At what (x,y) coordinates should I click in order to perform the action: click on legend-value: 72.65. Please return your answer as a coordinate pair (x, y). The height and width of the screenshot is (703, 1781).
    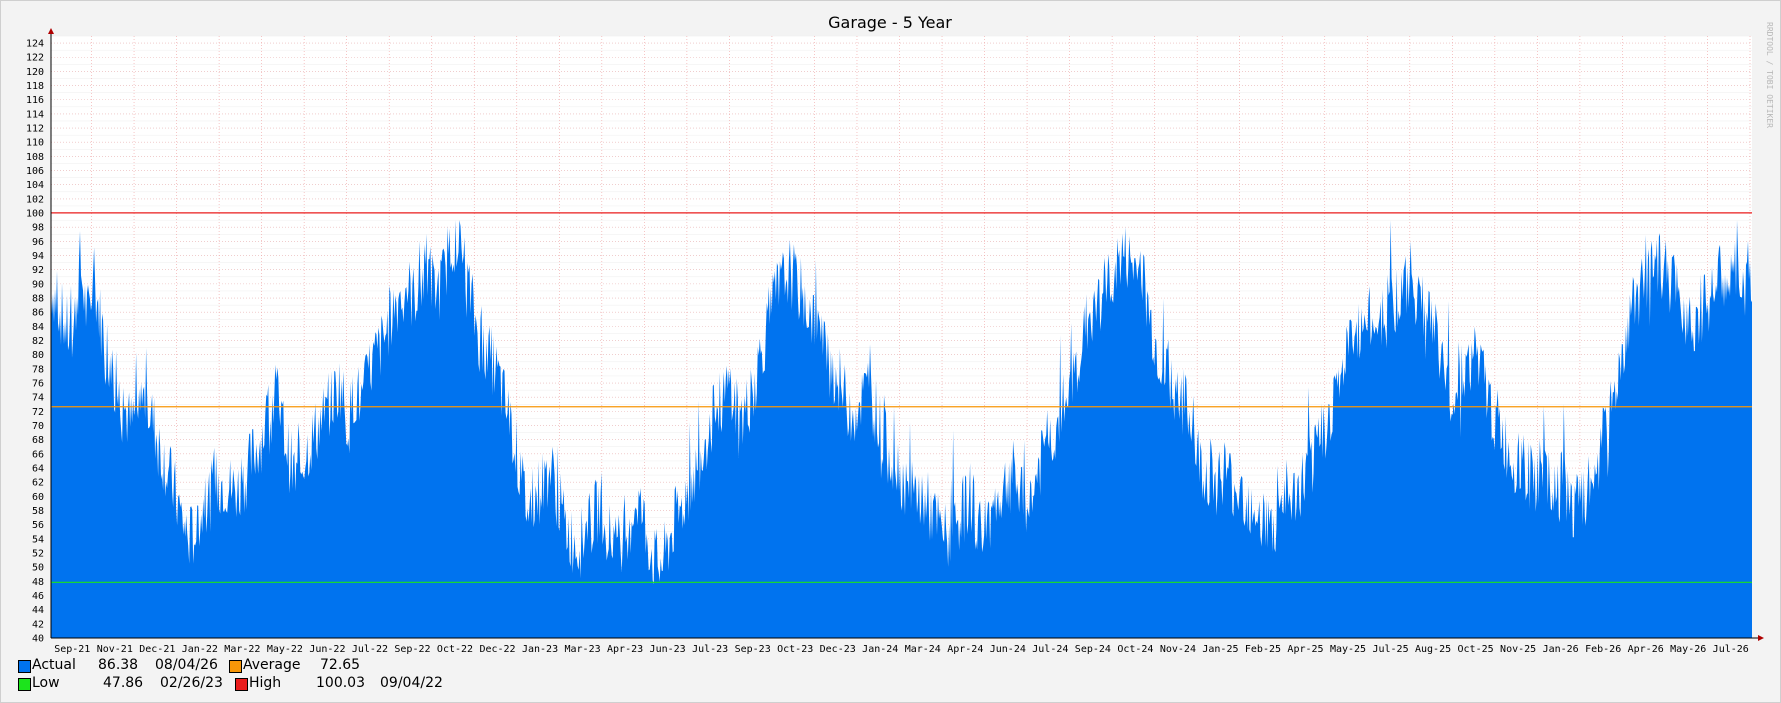
    Looking at the image, I should click on (340, 665).